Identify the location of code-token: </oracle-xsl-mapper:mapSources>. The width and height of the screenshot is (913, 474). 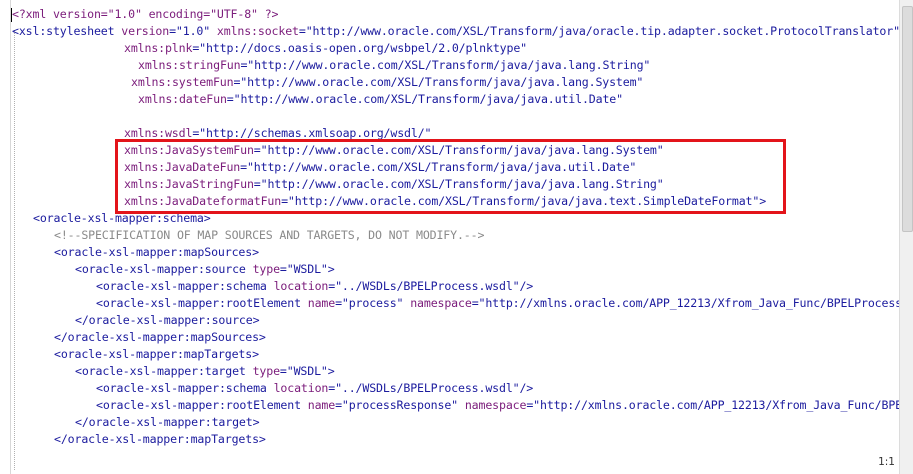
(160, 337).